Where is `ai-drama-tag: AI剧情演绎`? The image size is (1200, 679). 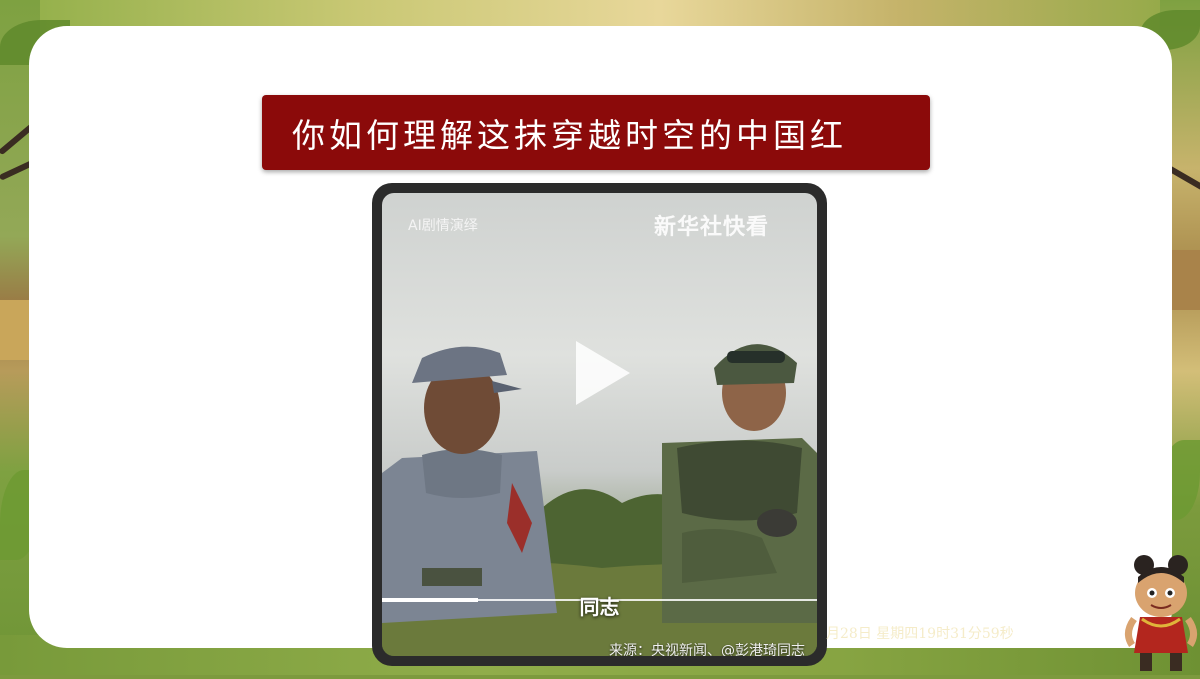
ai-drama-tag: AI剧情演绎 is located at coordinates (443, 225).